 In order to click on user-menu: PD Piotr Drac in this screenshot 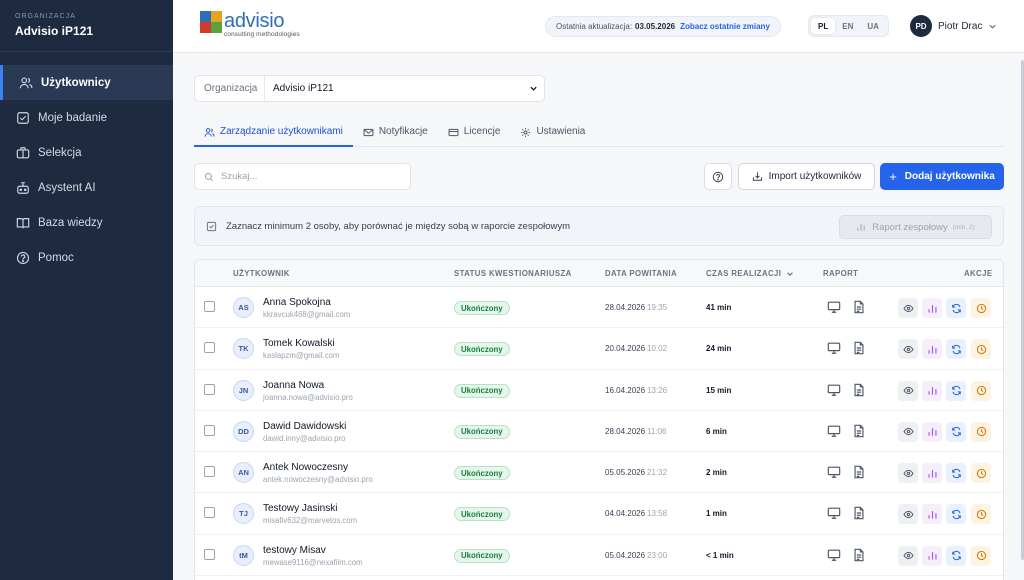, I will do `click(953, 26)`.